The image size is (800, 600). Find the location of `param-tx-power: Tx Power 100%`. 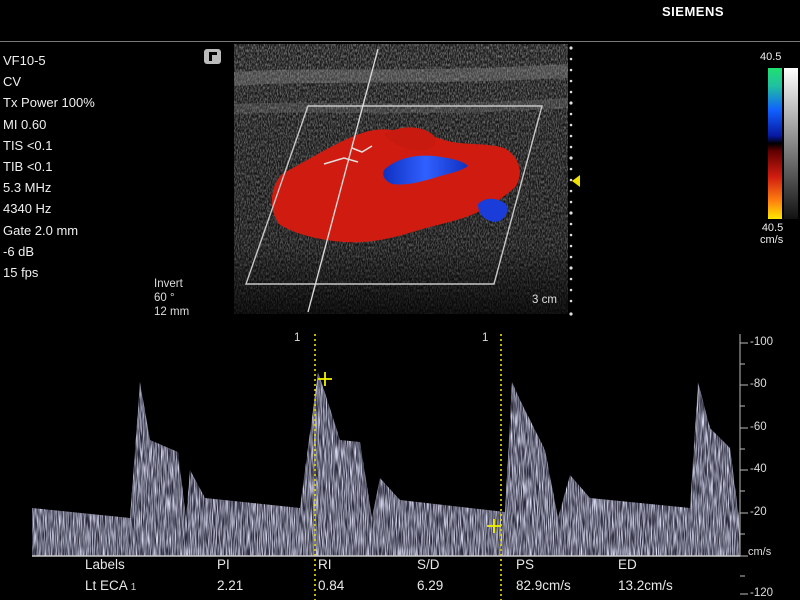

param-tx-power: Tx Power 100% is located at coordinates (49, 103).